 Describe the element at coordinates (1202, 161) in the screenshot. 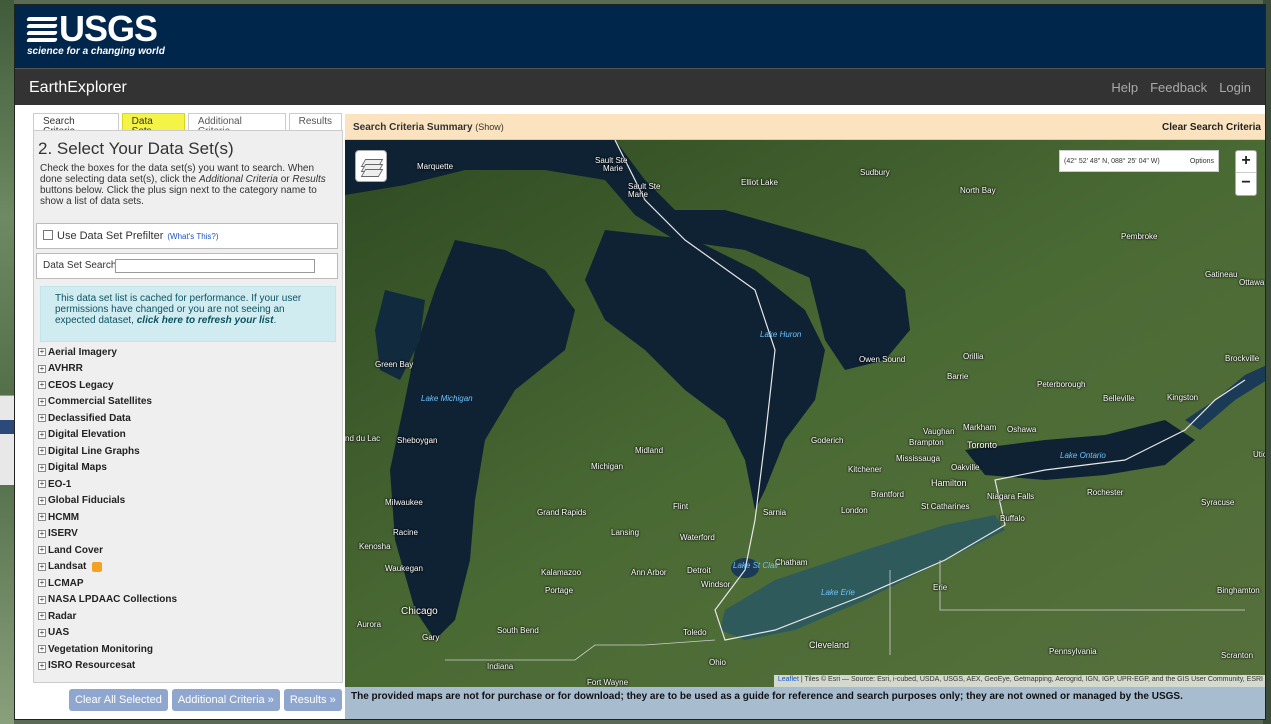

I see `map-options-button: Options` at that location.